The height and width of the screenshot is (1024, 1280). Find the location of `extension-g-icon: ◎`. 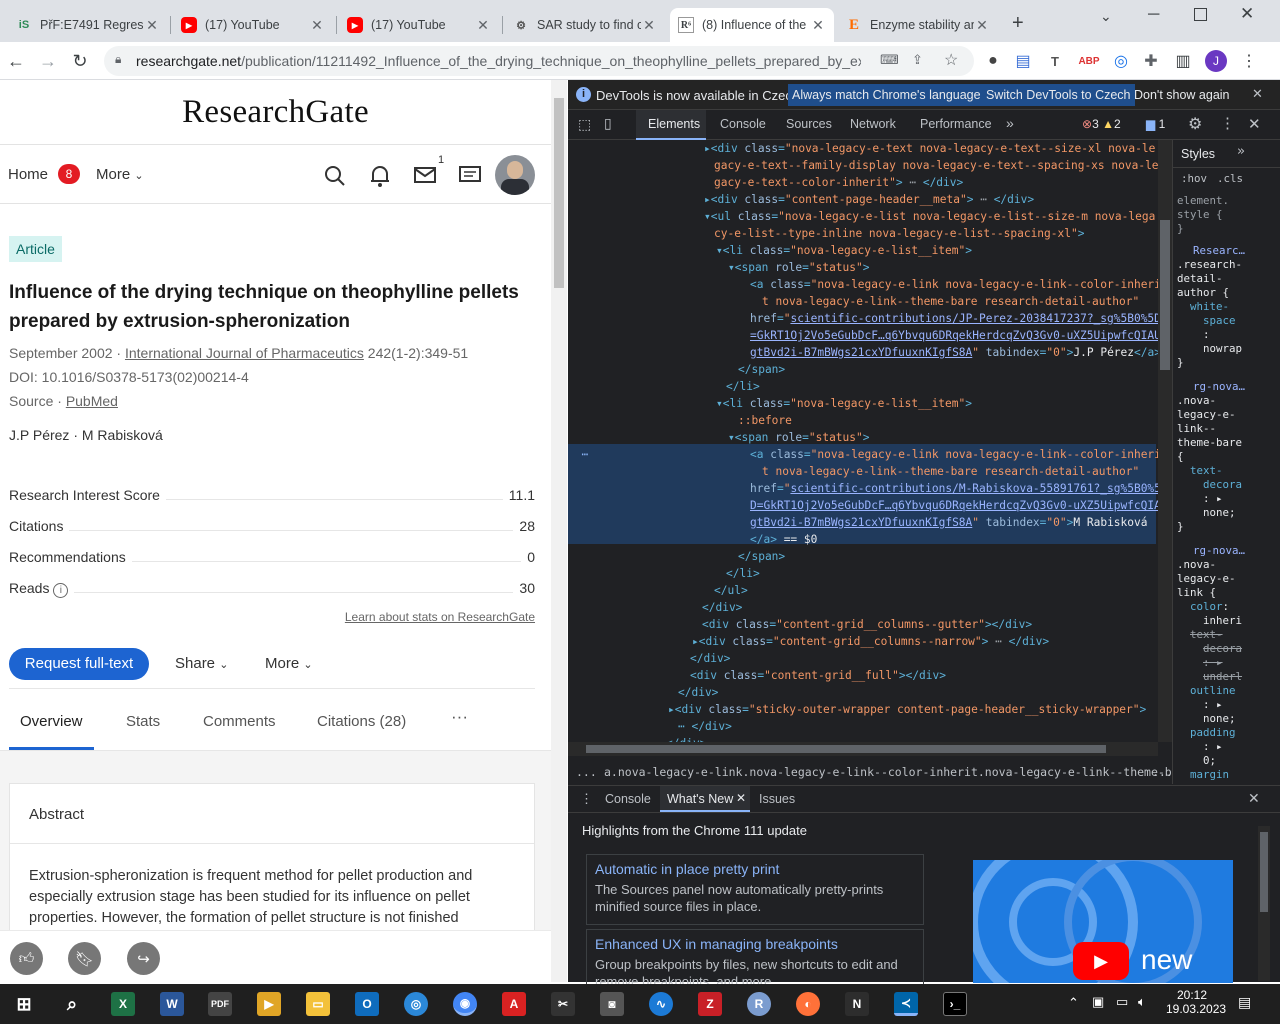

extension-g-icon: ◎ is located at coordinates (1121, 61).